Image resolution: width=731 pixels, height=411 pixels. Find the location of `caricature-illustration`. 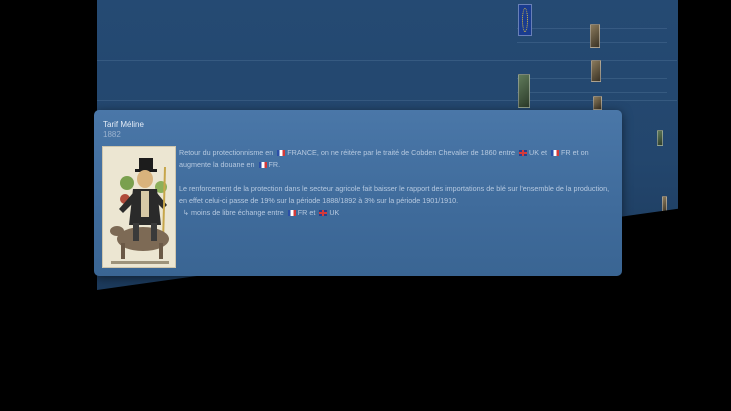

caricature-illustration is located at coordinates (139, 207).